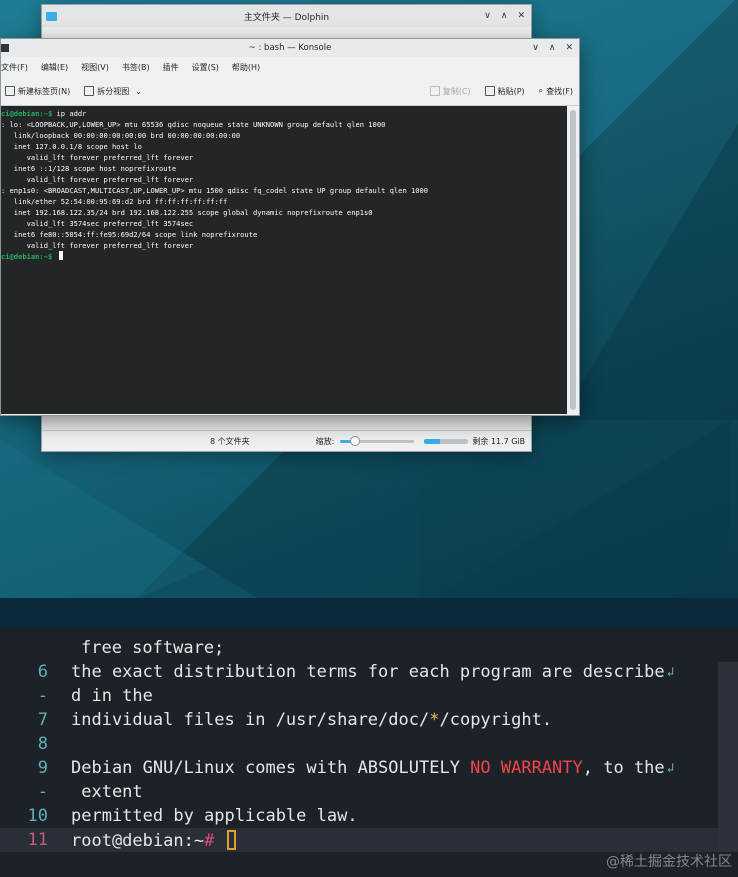 This screenshot has width=738, height=877. Describe the element at coordinates (369, 696) in the screenshot. I see `editor-line: - d in the` at that location.